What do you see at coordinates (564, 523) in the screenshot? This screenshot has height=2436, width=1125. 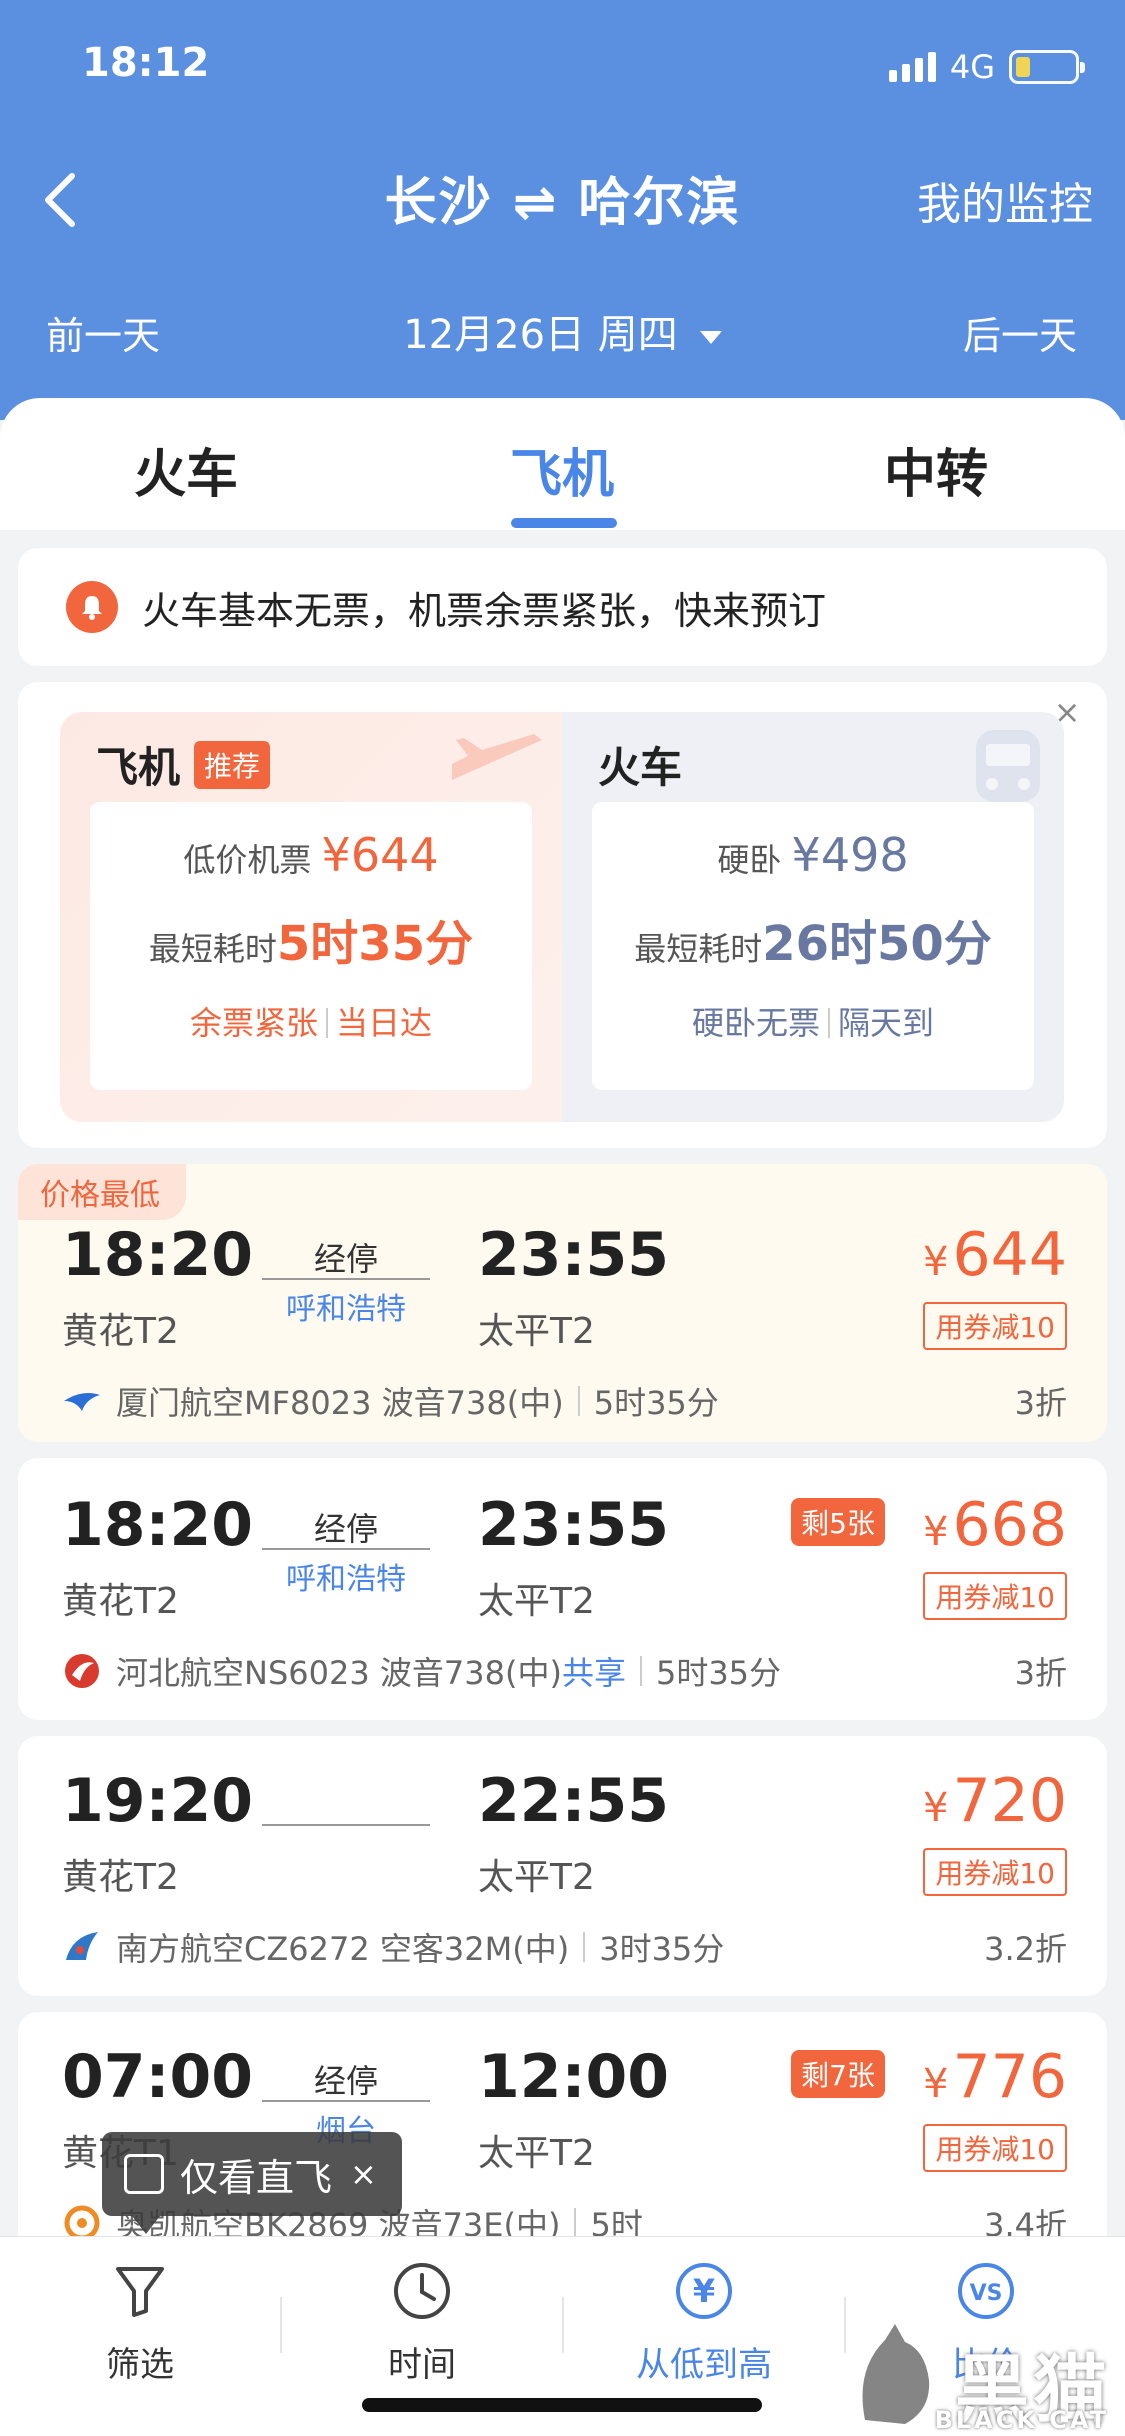 I see `active-tab-indicator` at bounding box center [564, 523].